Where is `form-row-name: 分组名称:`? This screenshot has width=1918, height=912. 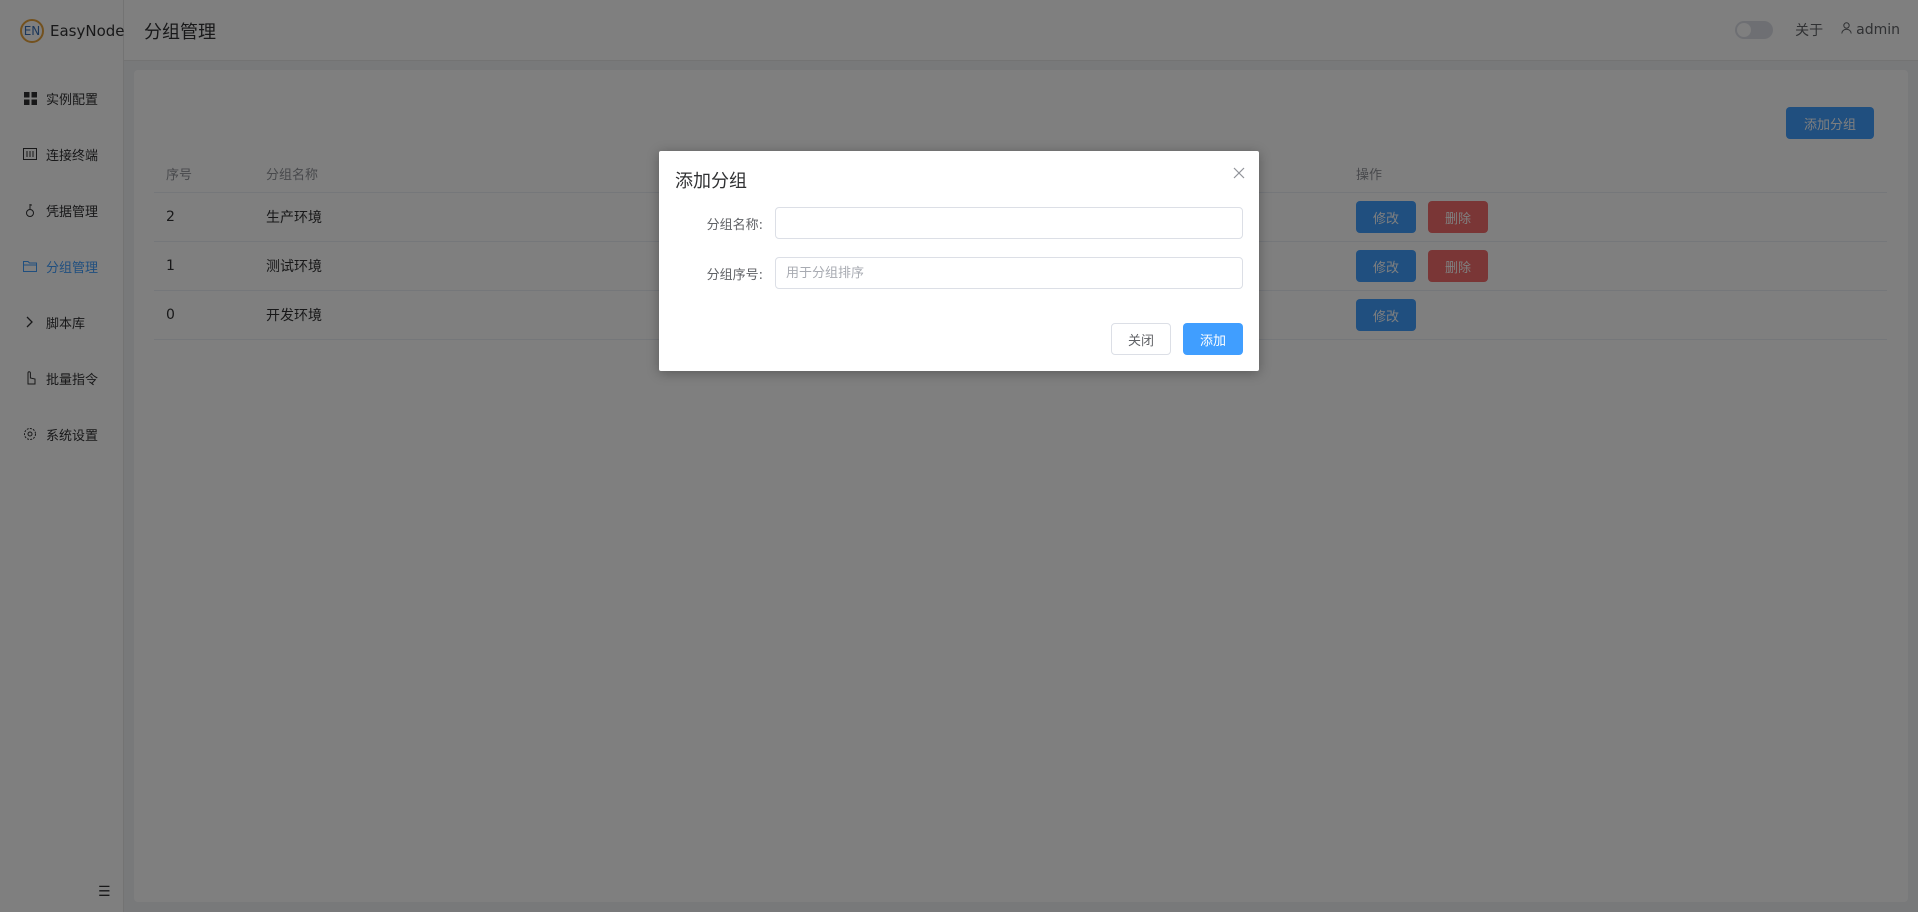 form-row-name: 分组名称: is located at coordinates (959, 223).